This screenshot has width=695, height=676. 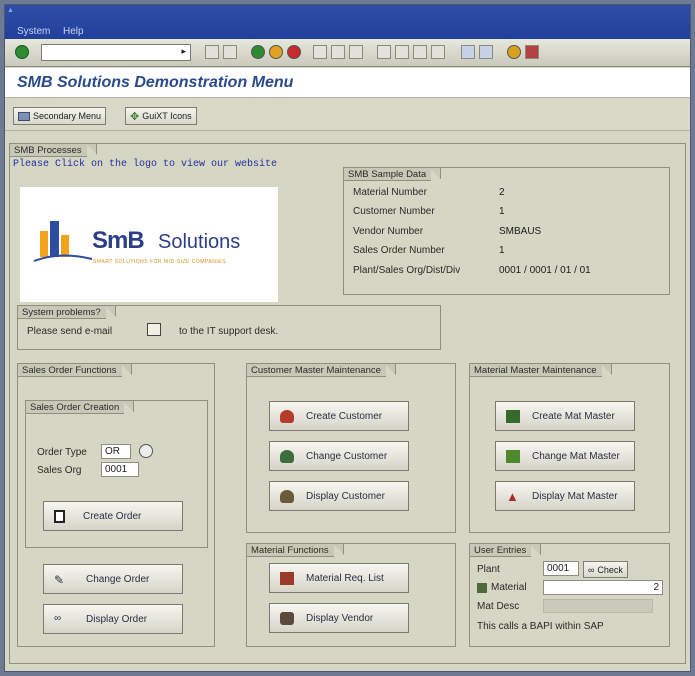 I want to click on bapi-note: This calls a BAPI within SAP, so click(x=540, y=626).